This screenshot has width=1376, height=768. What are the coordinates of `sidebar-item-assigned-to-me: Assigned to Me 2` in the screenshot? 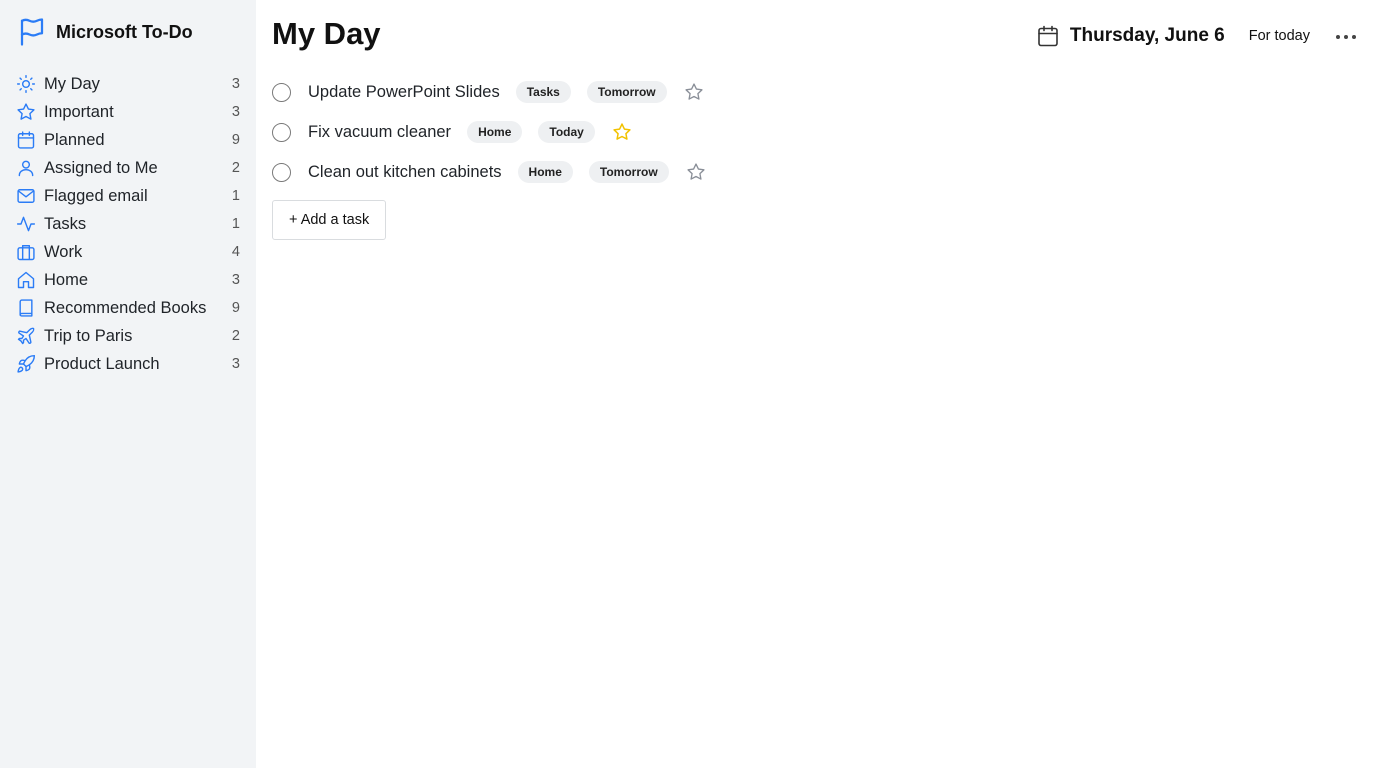 It's located at (128, 168).